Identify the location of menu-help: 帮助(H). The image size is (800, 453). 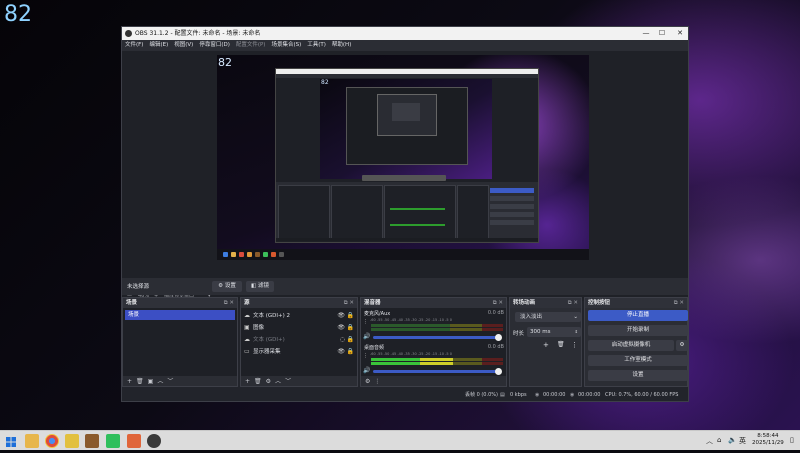
(341, 45).